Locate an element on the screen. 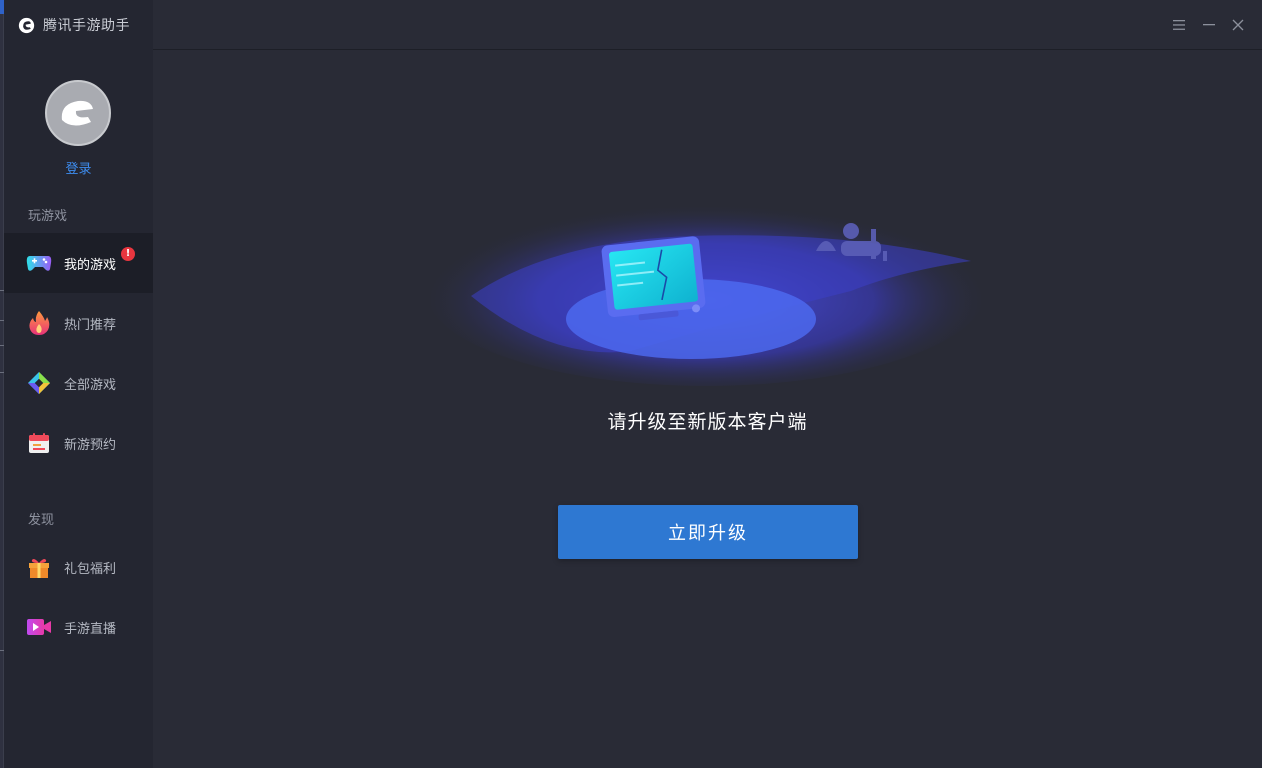  window-topbar is located at coordinates (707, 25).